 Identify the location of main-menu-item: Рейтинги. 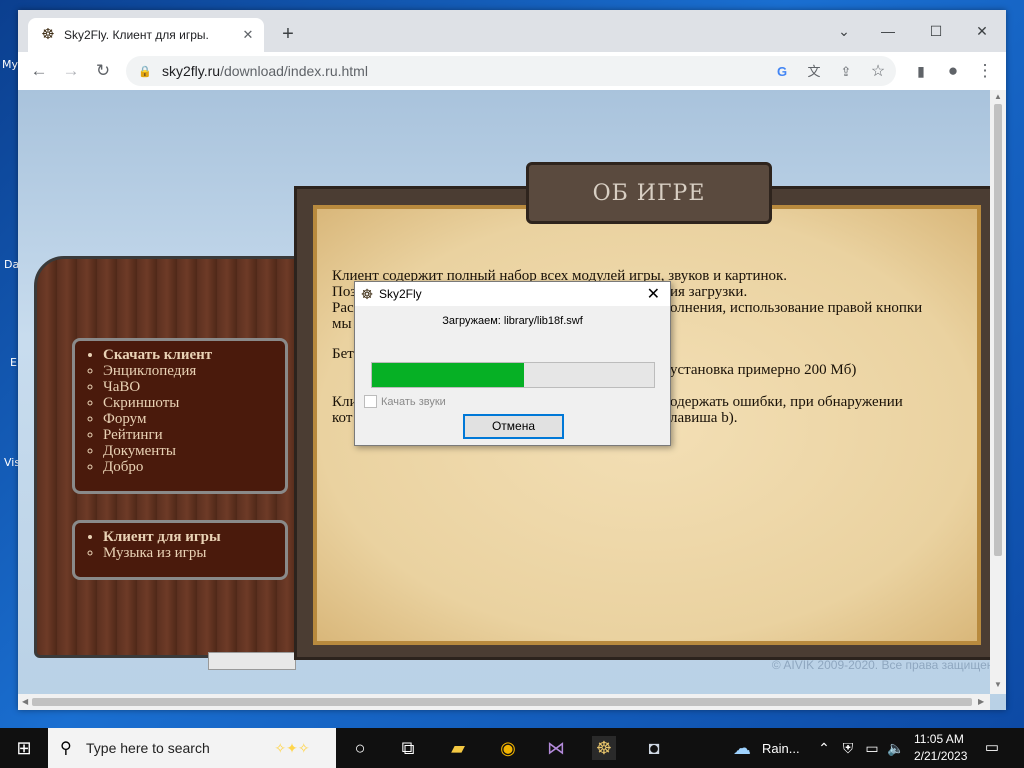
(194, 435).